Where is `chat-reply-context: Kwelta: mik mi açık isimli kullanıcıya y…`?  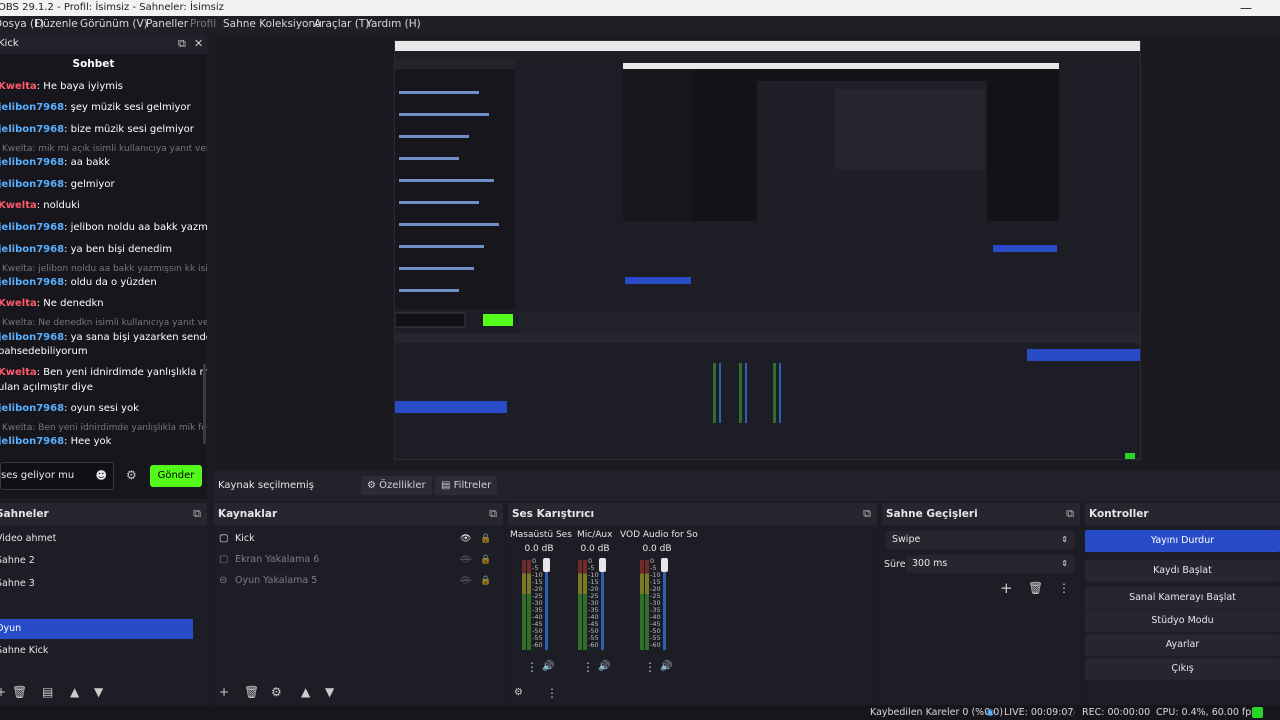 chat-reply-context: Kwelta: mik mi açık isimli kullanıcıya y… is located at coordinates (104, 149).